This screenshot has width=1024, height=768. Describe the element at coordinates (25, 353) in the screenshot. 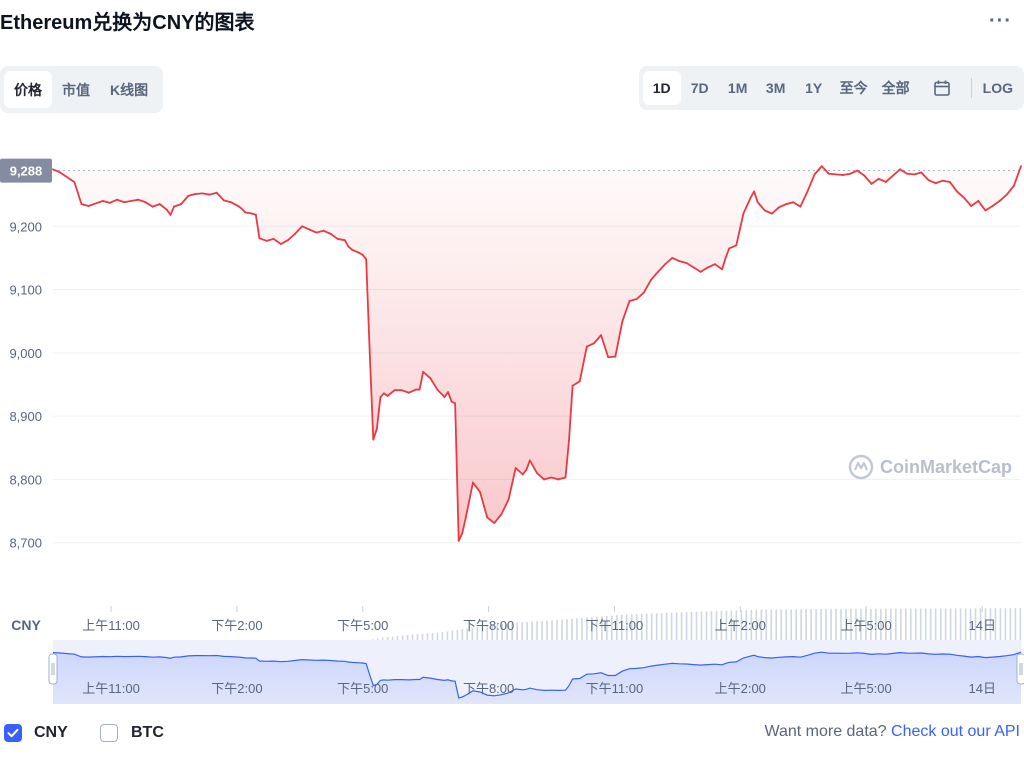

I see `y-tick-label: 9,000` at that location.